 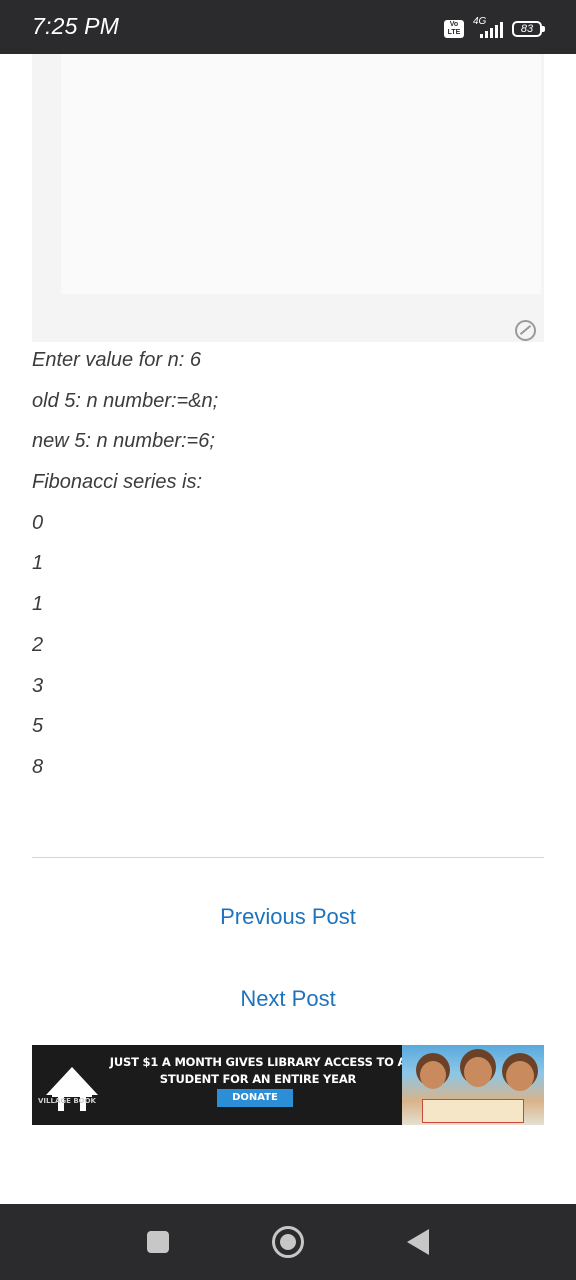 I want to click on divider, so click(x=288, y=857).